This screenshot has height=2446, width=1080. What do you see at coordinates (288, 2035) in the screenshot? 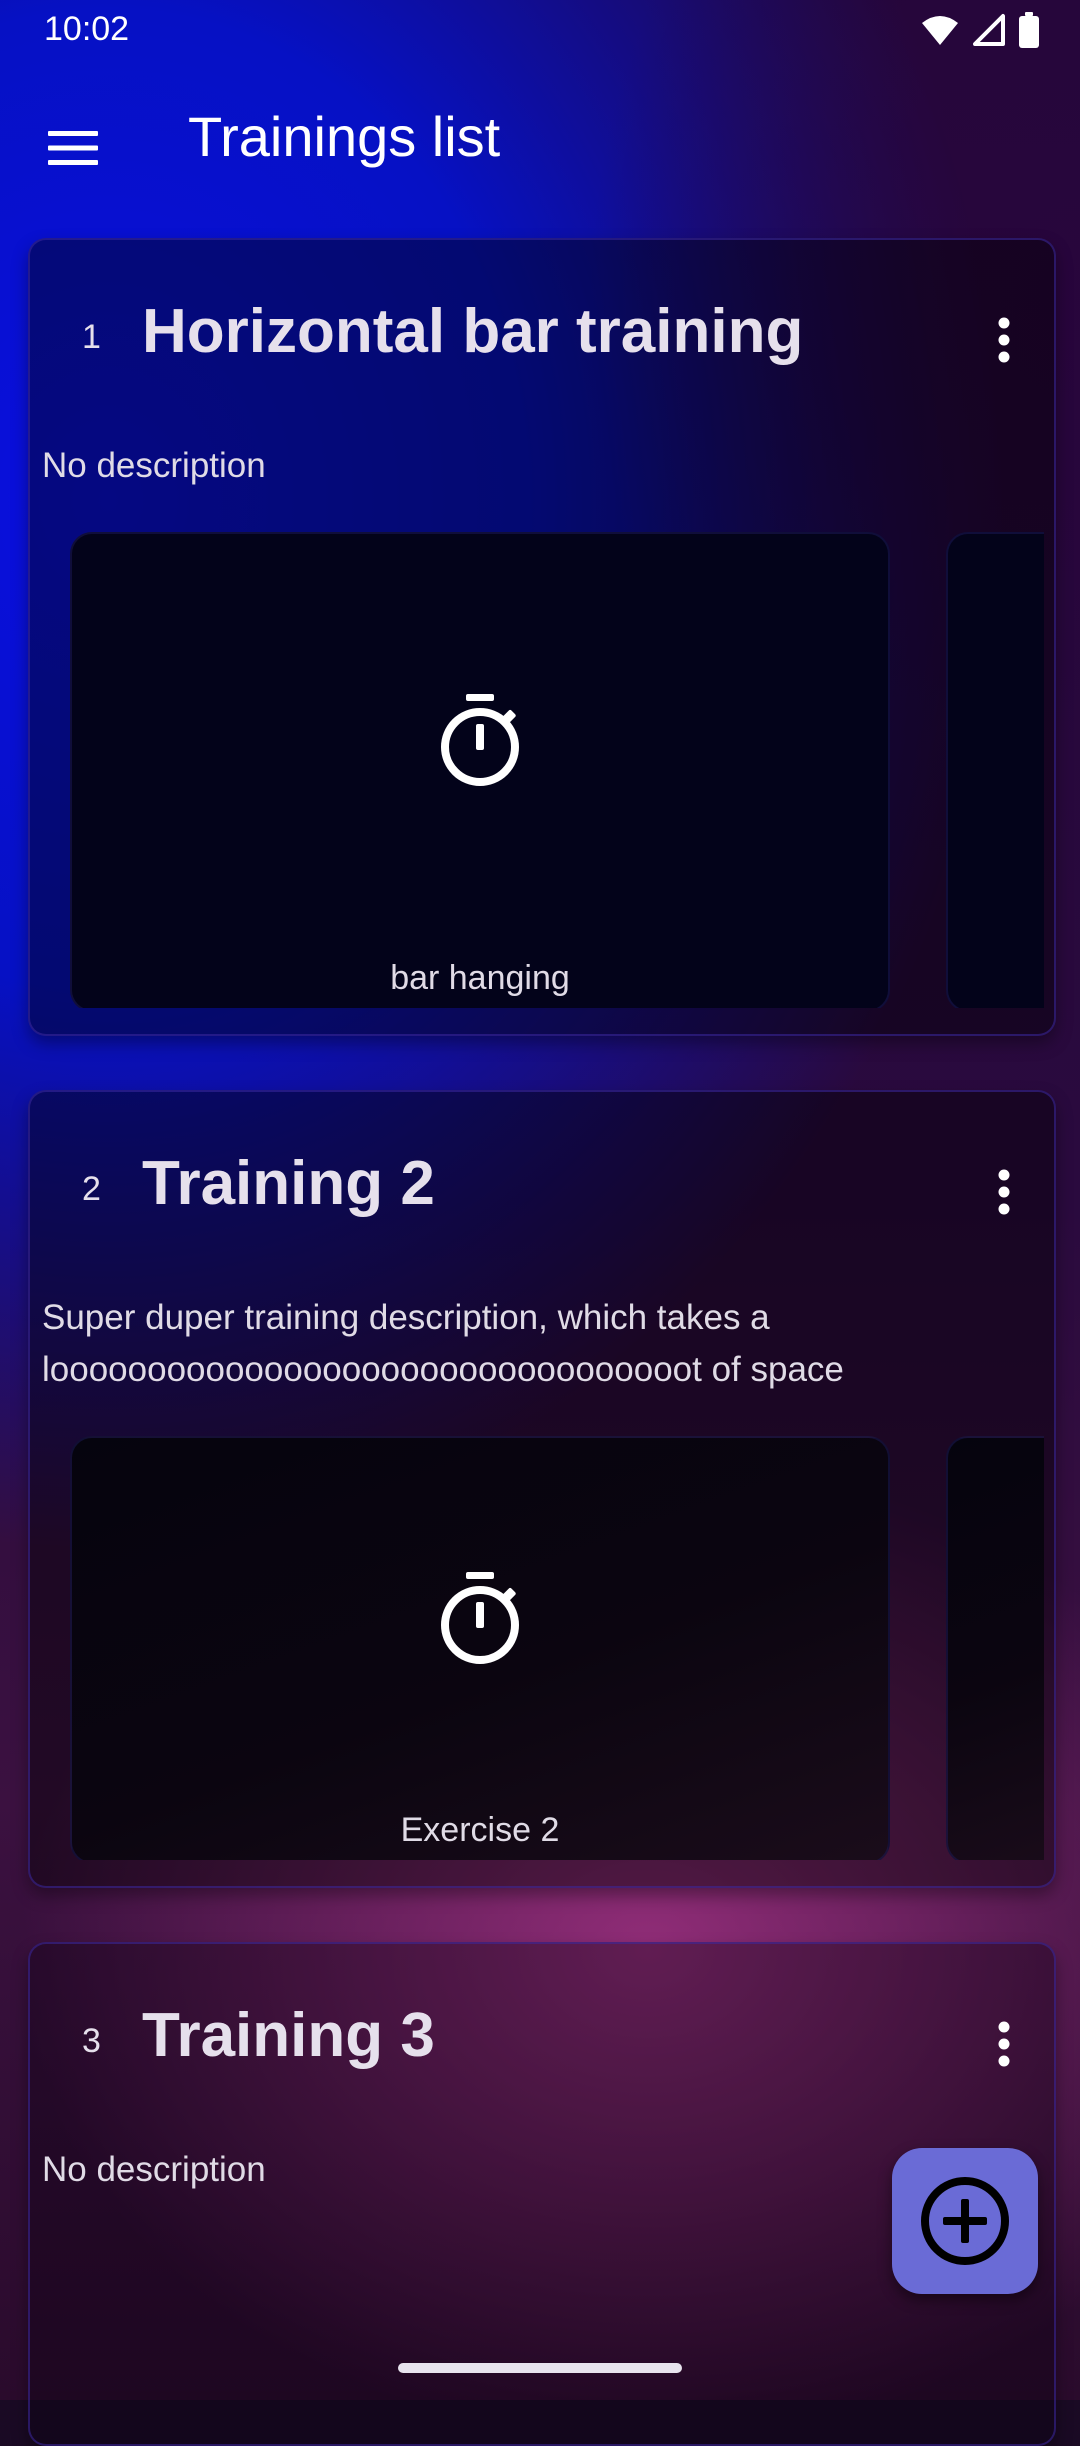
I see `training-title: Training 3` at bounding box center [288, 2035].